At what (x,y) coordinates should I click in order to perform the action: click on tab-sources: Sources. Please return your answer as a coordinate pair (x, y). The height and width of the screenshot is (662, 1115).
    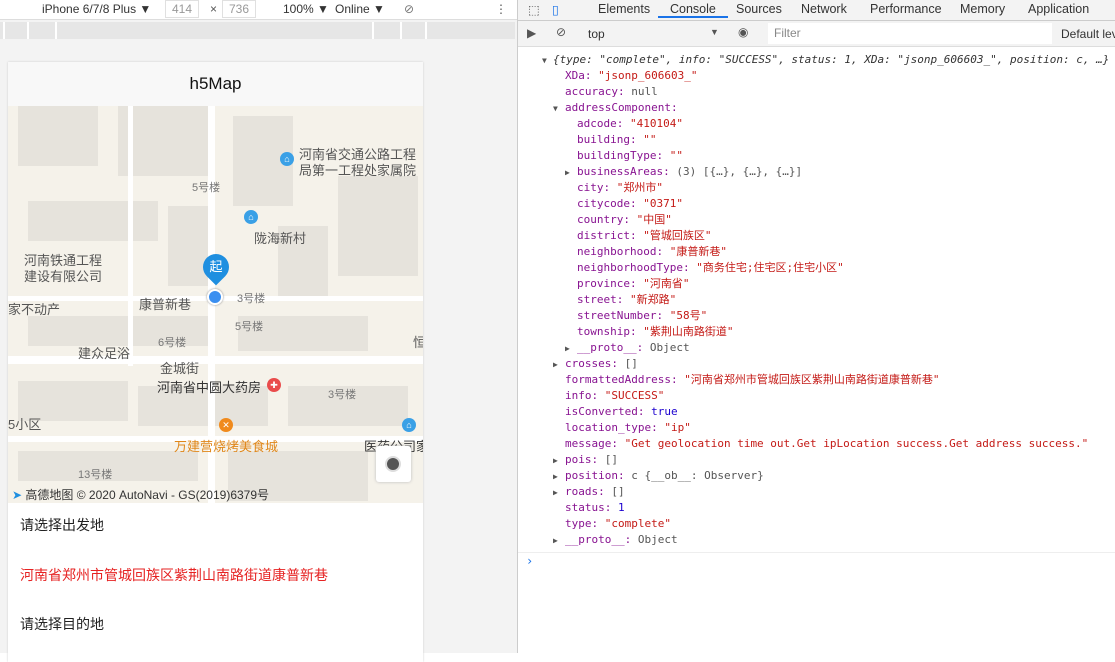
    Looking at the image, I should click on (759, 9).